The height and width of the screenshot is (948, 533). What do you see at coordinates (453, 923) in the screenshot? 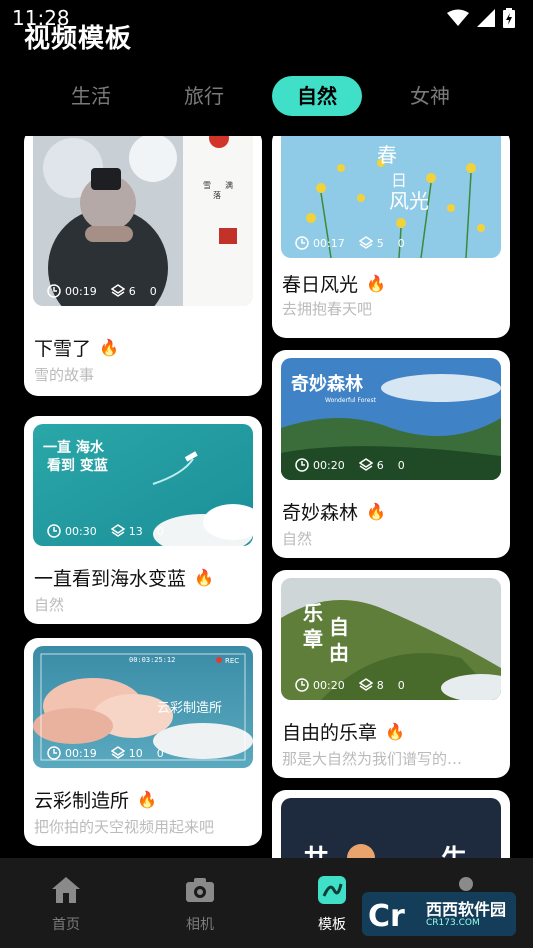
I see `watermark-sub: CR173.COM` at bounding box center [453, 923].